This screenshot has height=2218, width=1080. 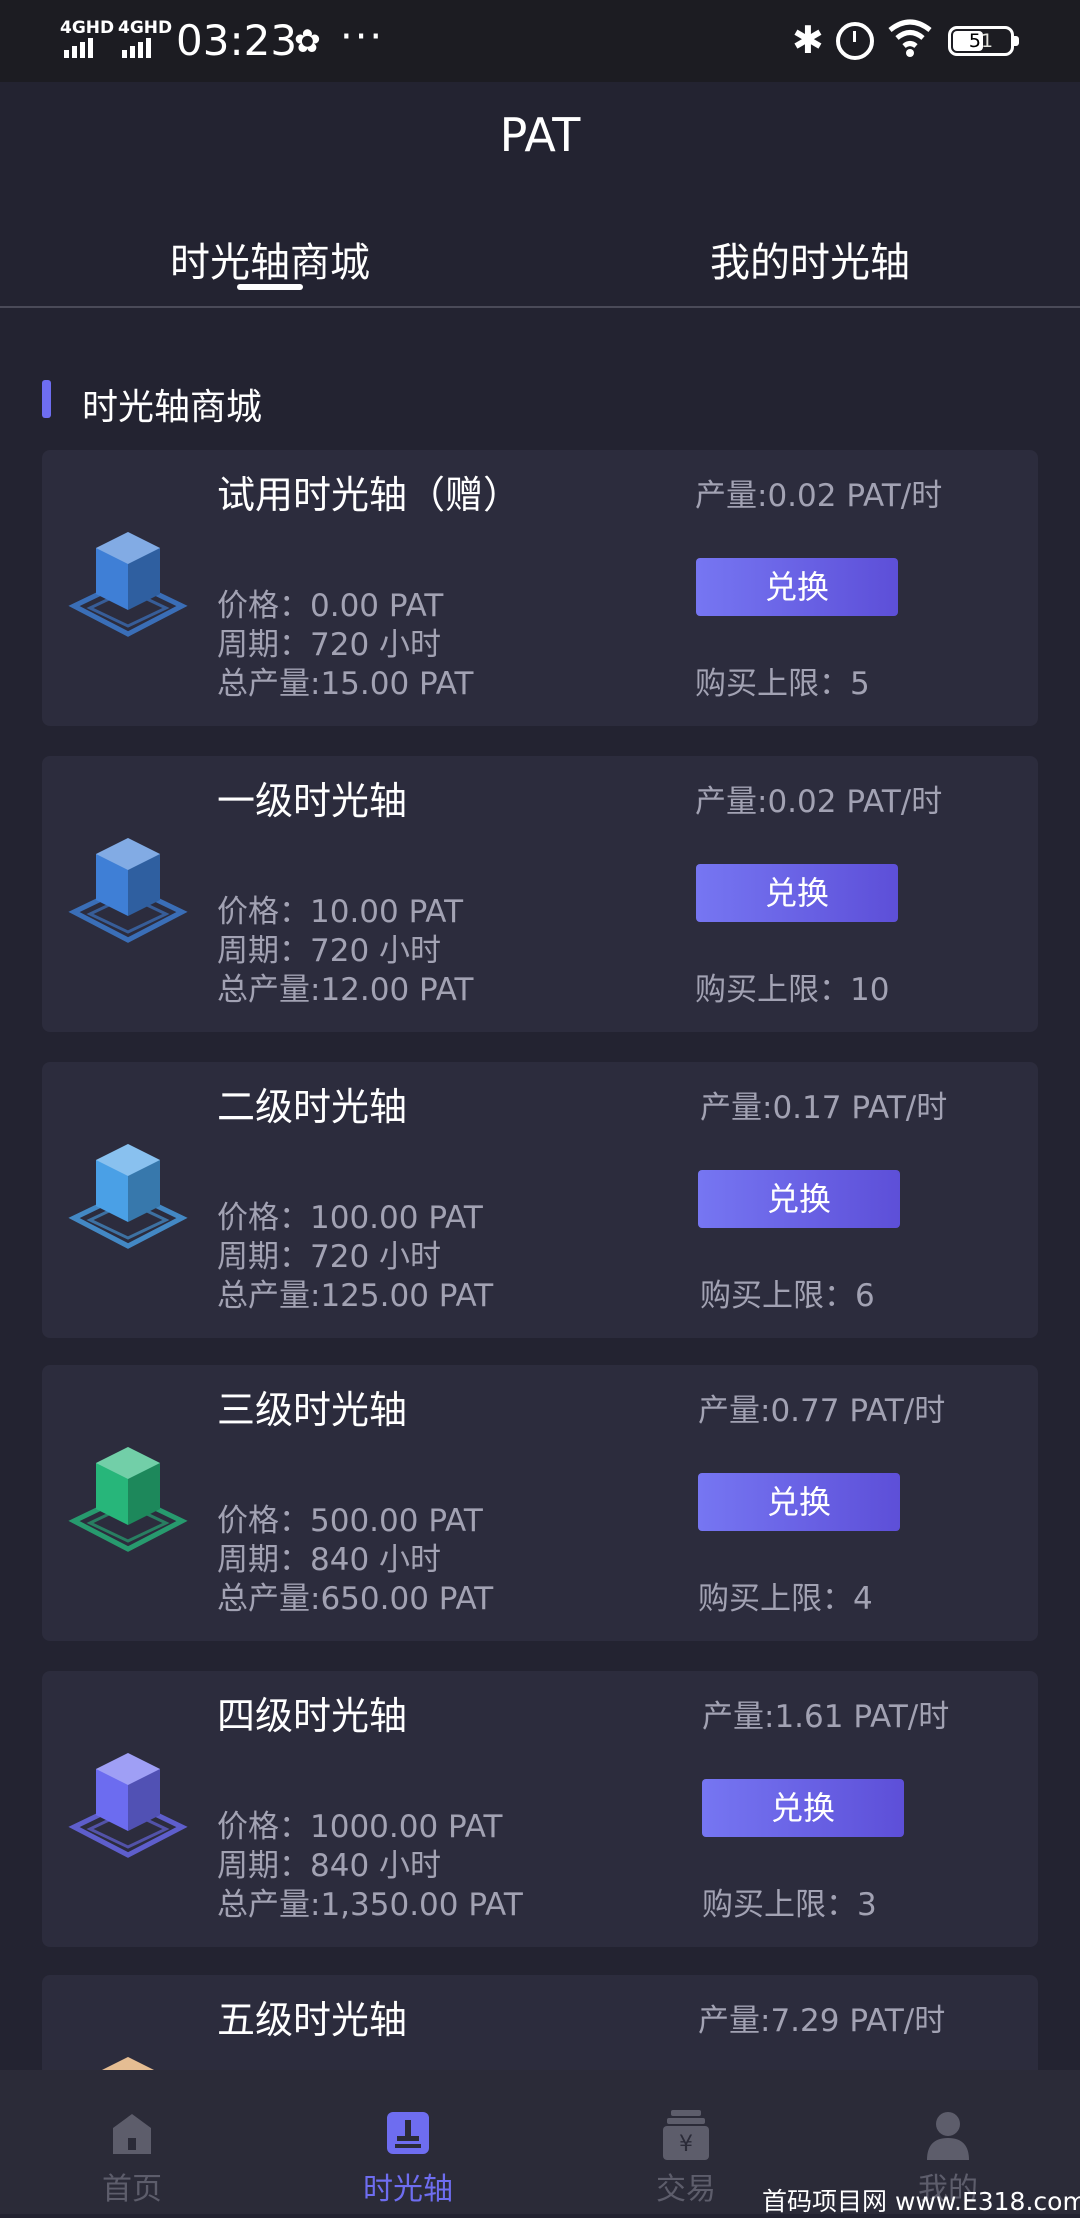 I want to click on tab-my-timeline: 我的时光轴, so click(x=810, y=259).